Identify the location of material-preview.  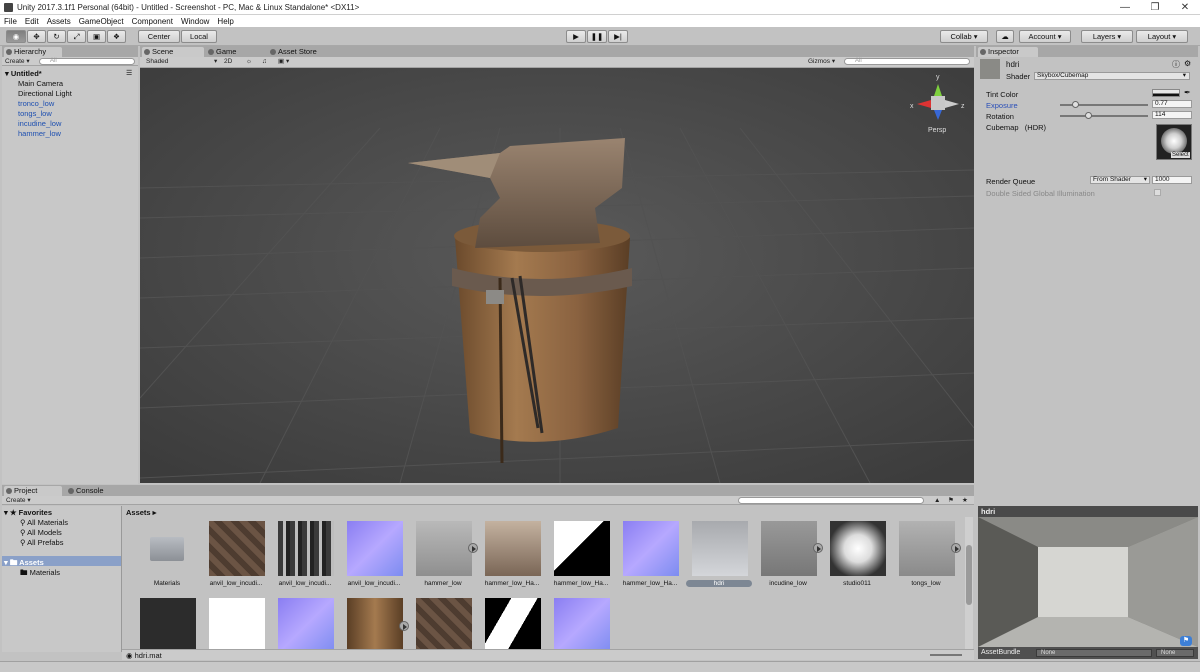
(1088, 582).